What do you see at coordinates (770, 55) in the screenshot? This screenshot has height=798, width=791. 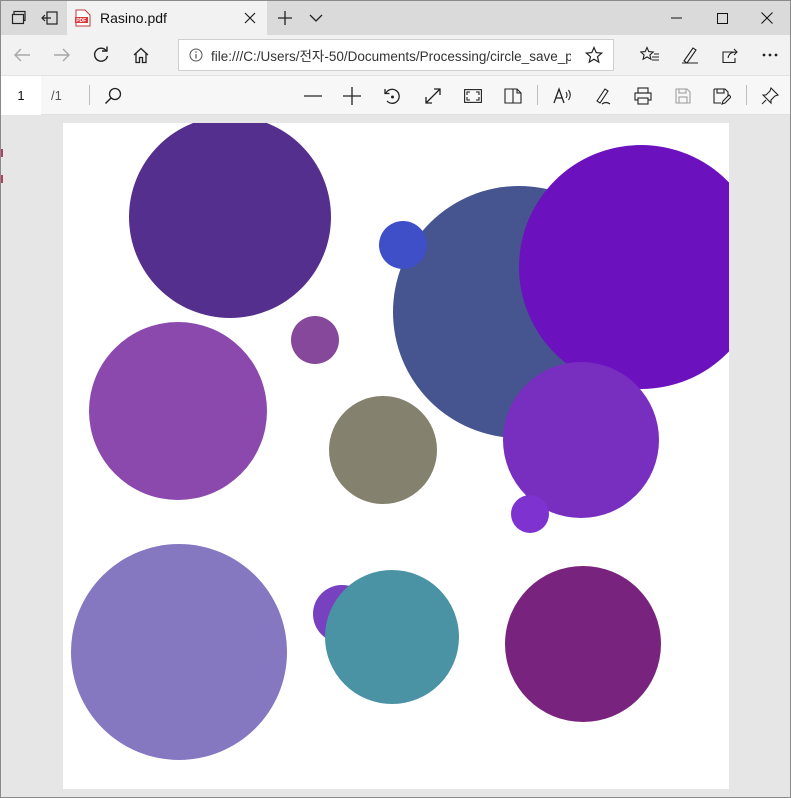 I see `more-icon` at bounding box center [770, 55].